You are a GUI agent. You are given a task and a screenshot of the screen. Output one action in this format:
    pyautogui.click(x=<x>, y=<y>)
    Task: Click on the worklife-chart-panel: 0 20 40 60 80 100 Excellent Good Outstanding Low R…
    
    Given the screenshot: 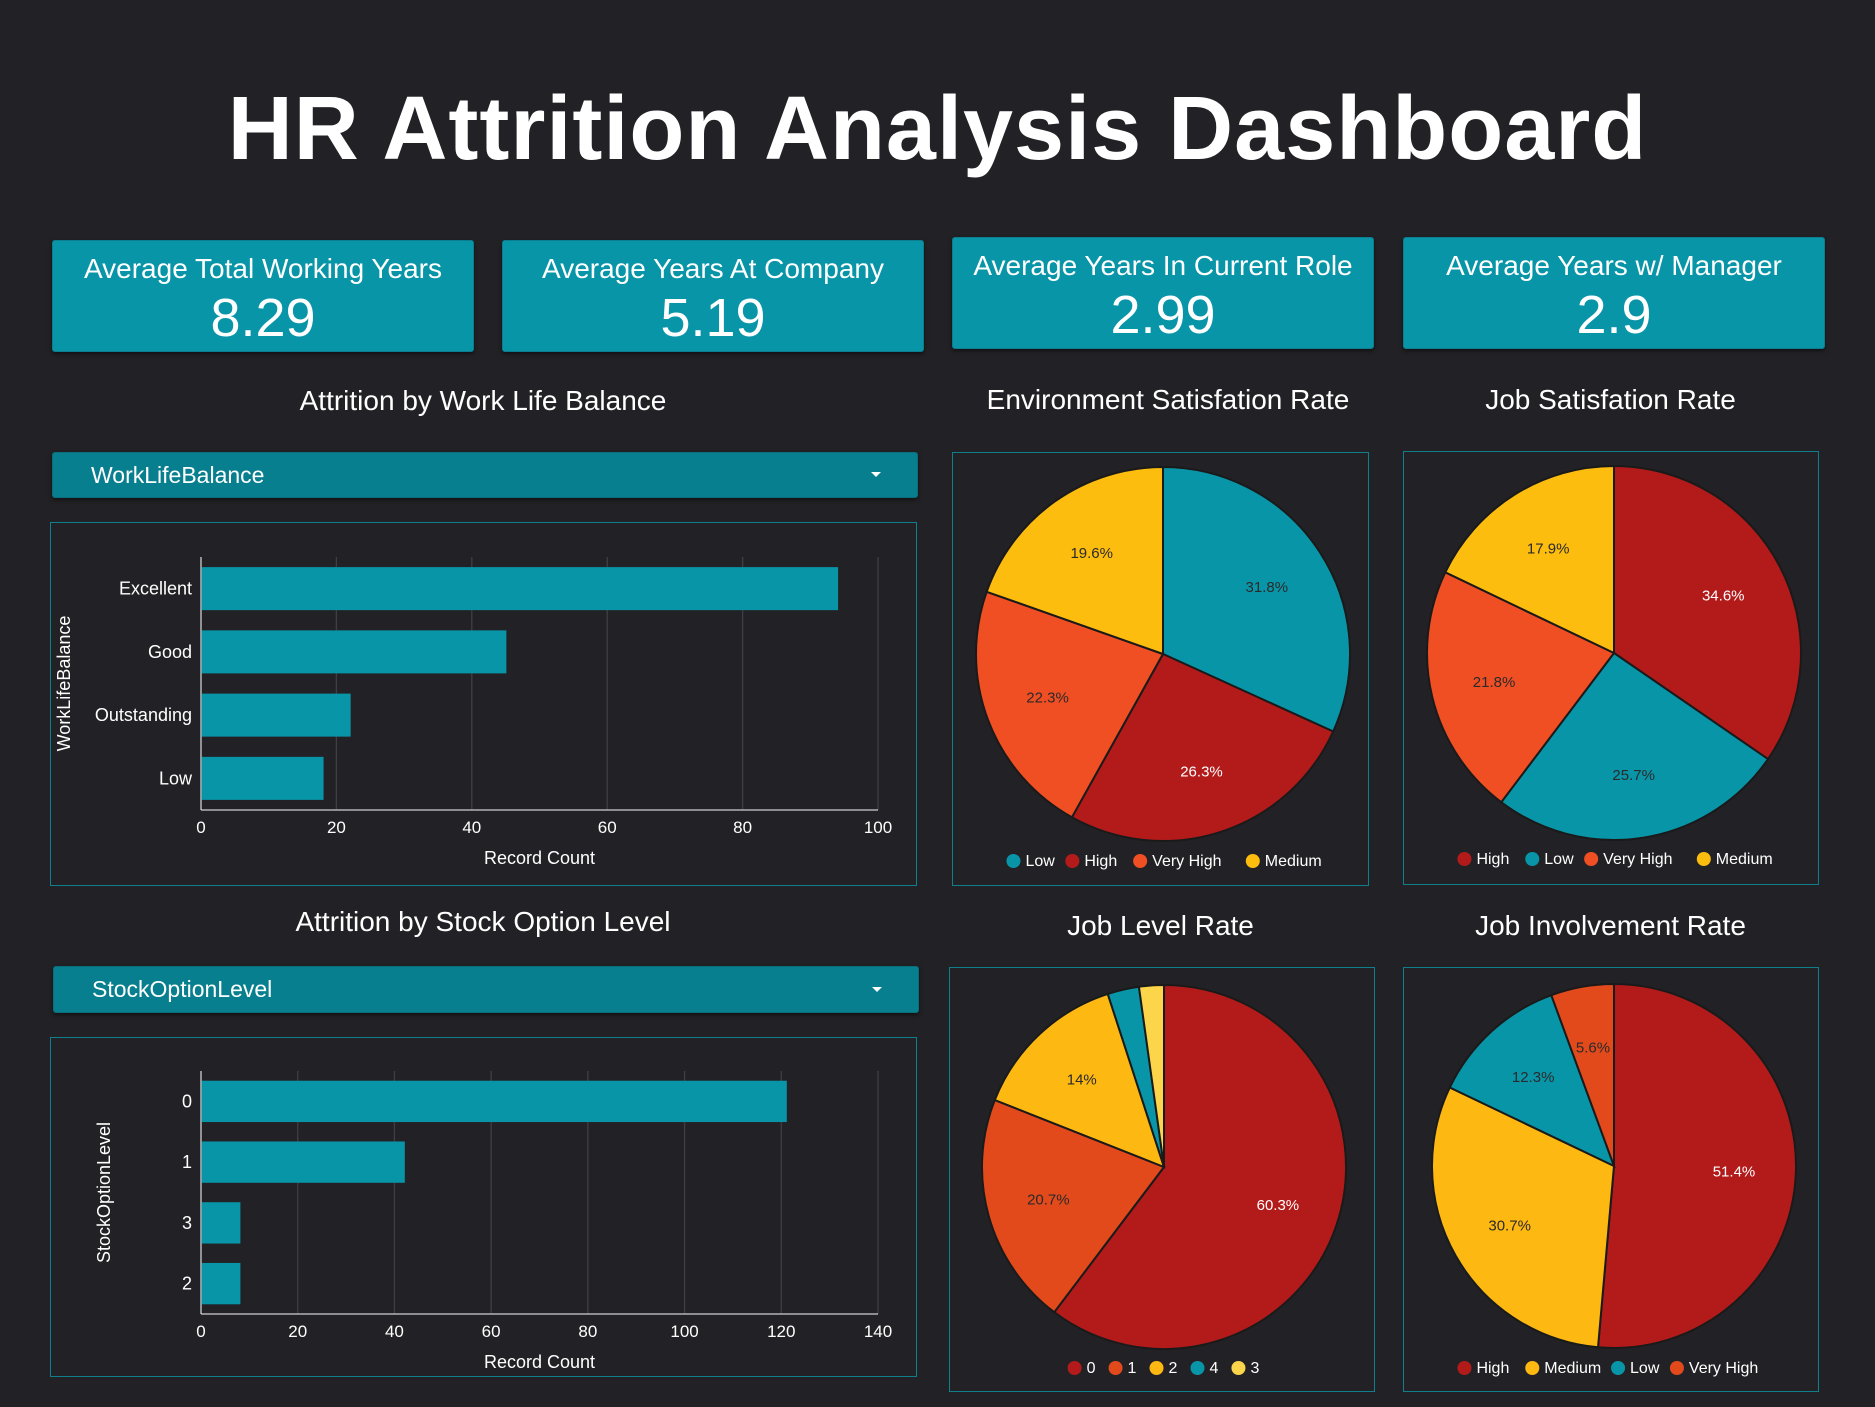 What is the action you would take?
    pyautogui.click(x=483, y=704)
    